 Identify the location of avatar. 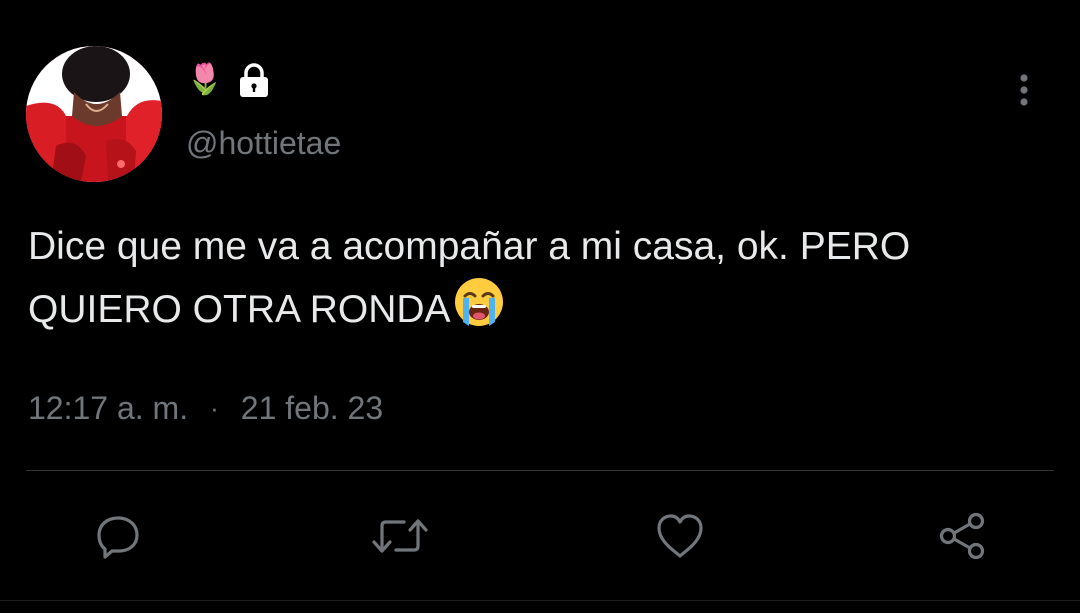
(94, 114).